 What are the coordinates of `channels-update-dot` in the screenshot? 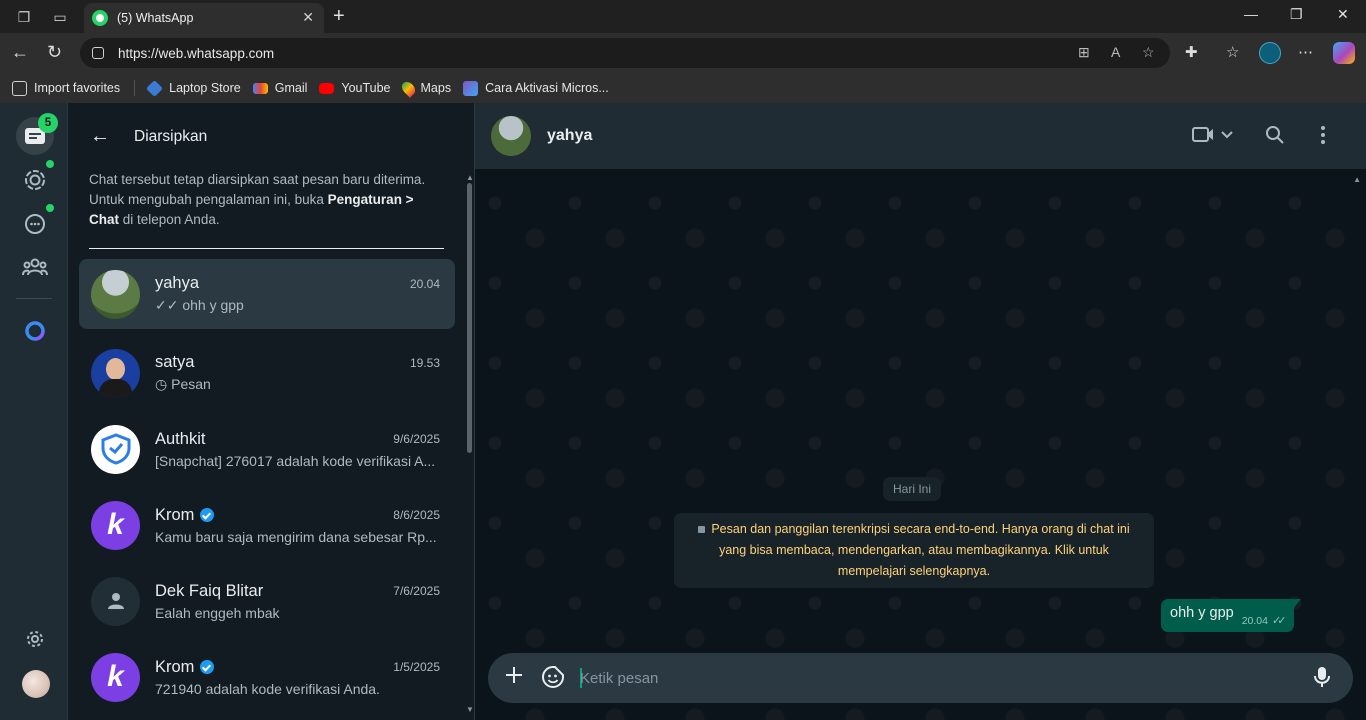 It's located at (50, 208).